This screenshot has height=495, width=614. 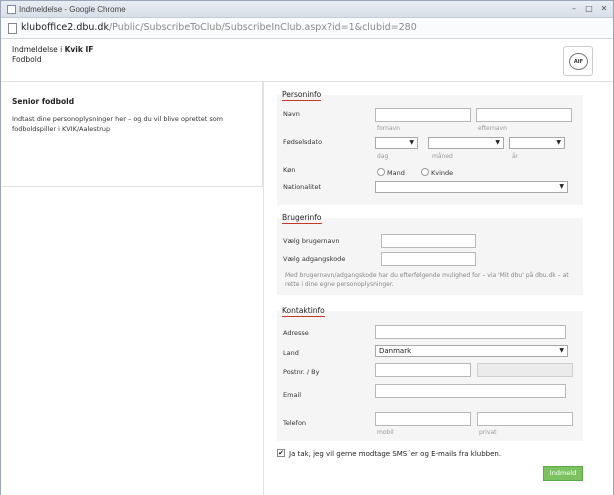 What do you see at coordinates (524, 115) in the screenshot?
I see `lastname-input` at bounding box center [524, 115].